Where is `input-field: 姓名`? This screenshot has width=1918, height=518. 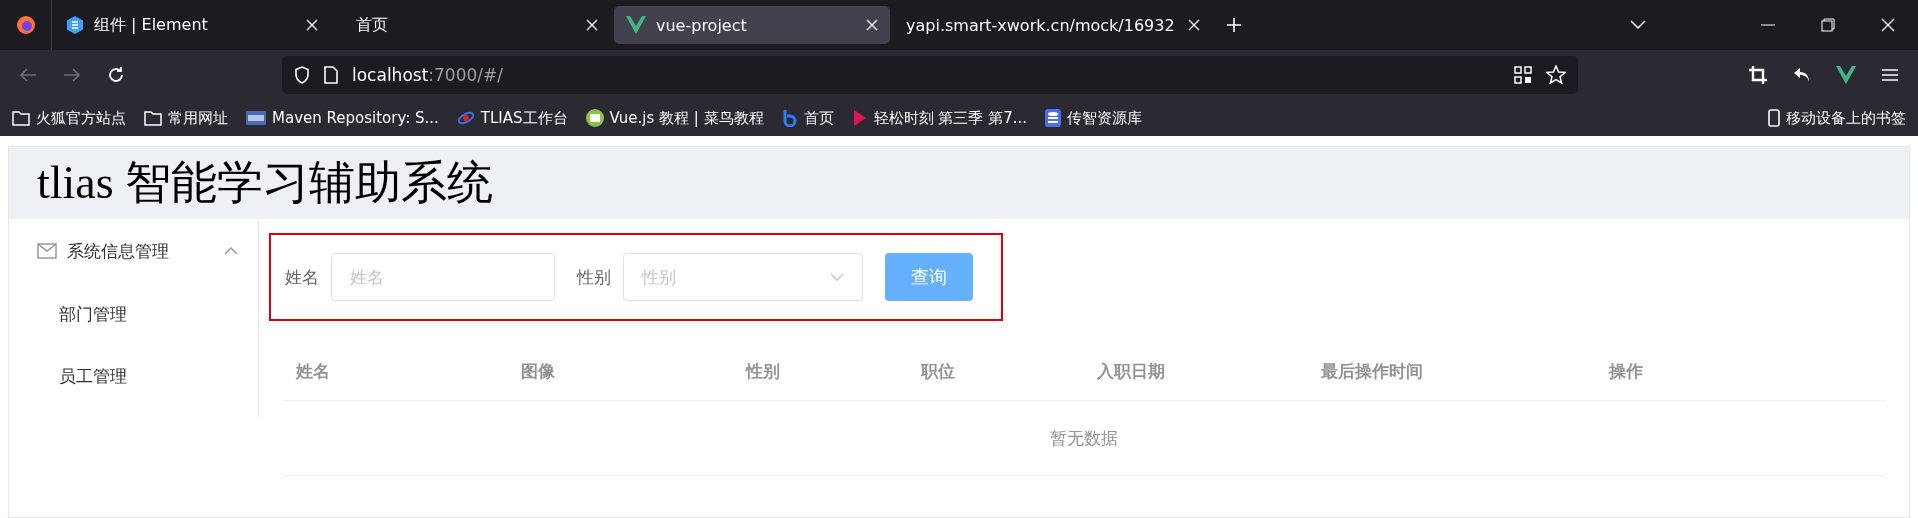 input-field: 姓名 is located at coordinates (443, 277).